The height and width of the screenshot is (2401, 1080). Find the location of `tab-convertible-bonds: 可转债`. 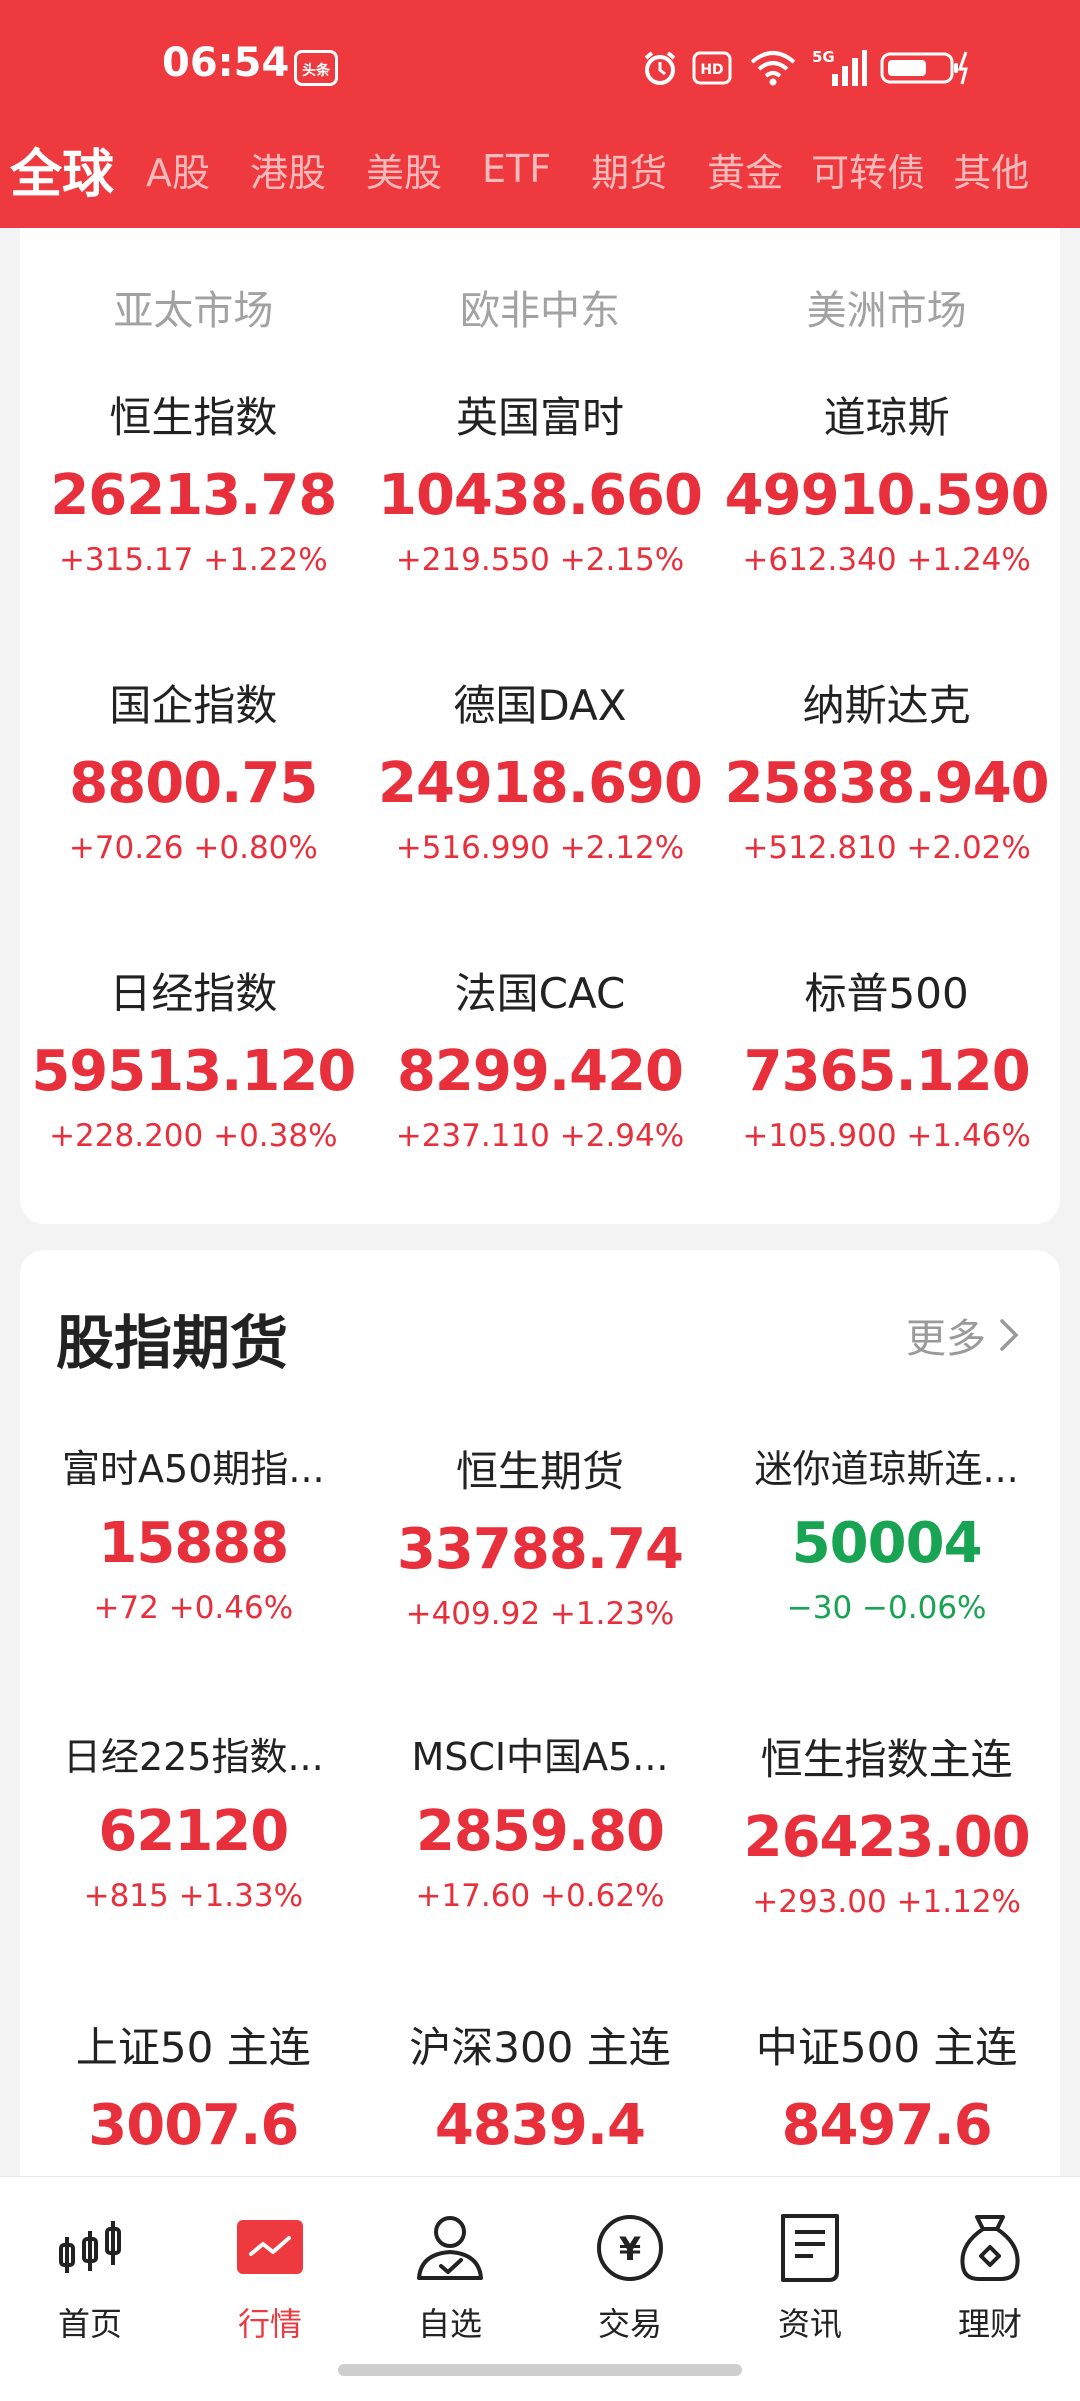

tab-convertible-bonds: 可转债 is located at coordinates (868, 169).